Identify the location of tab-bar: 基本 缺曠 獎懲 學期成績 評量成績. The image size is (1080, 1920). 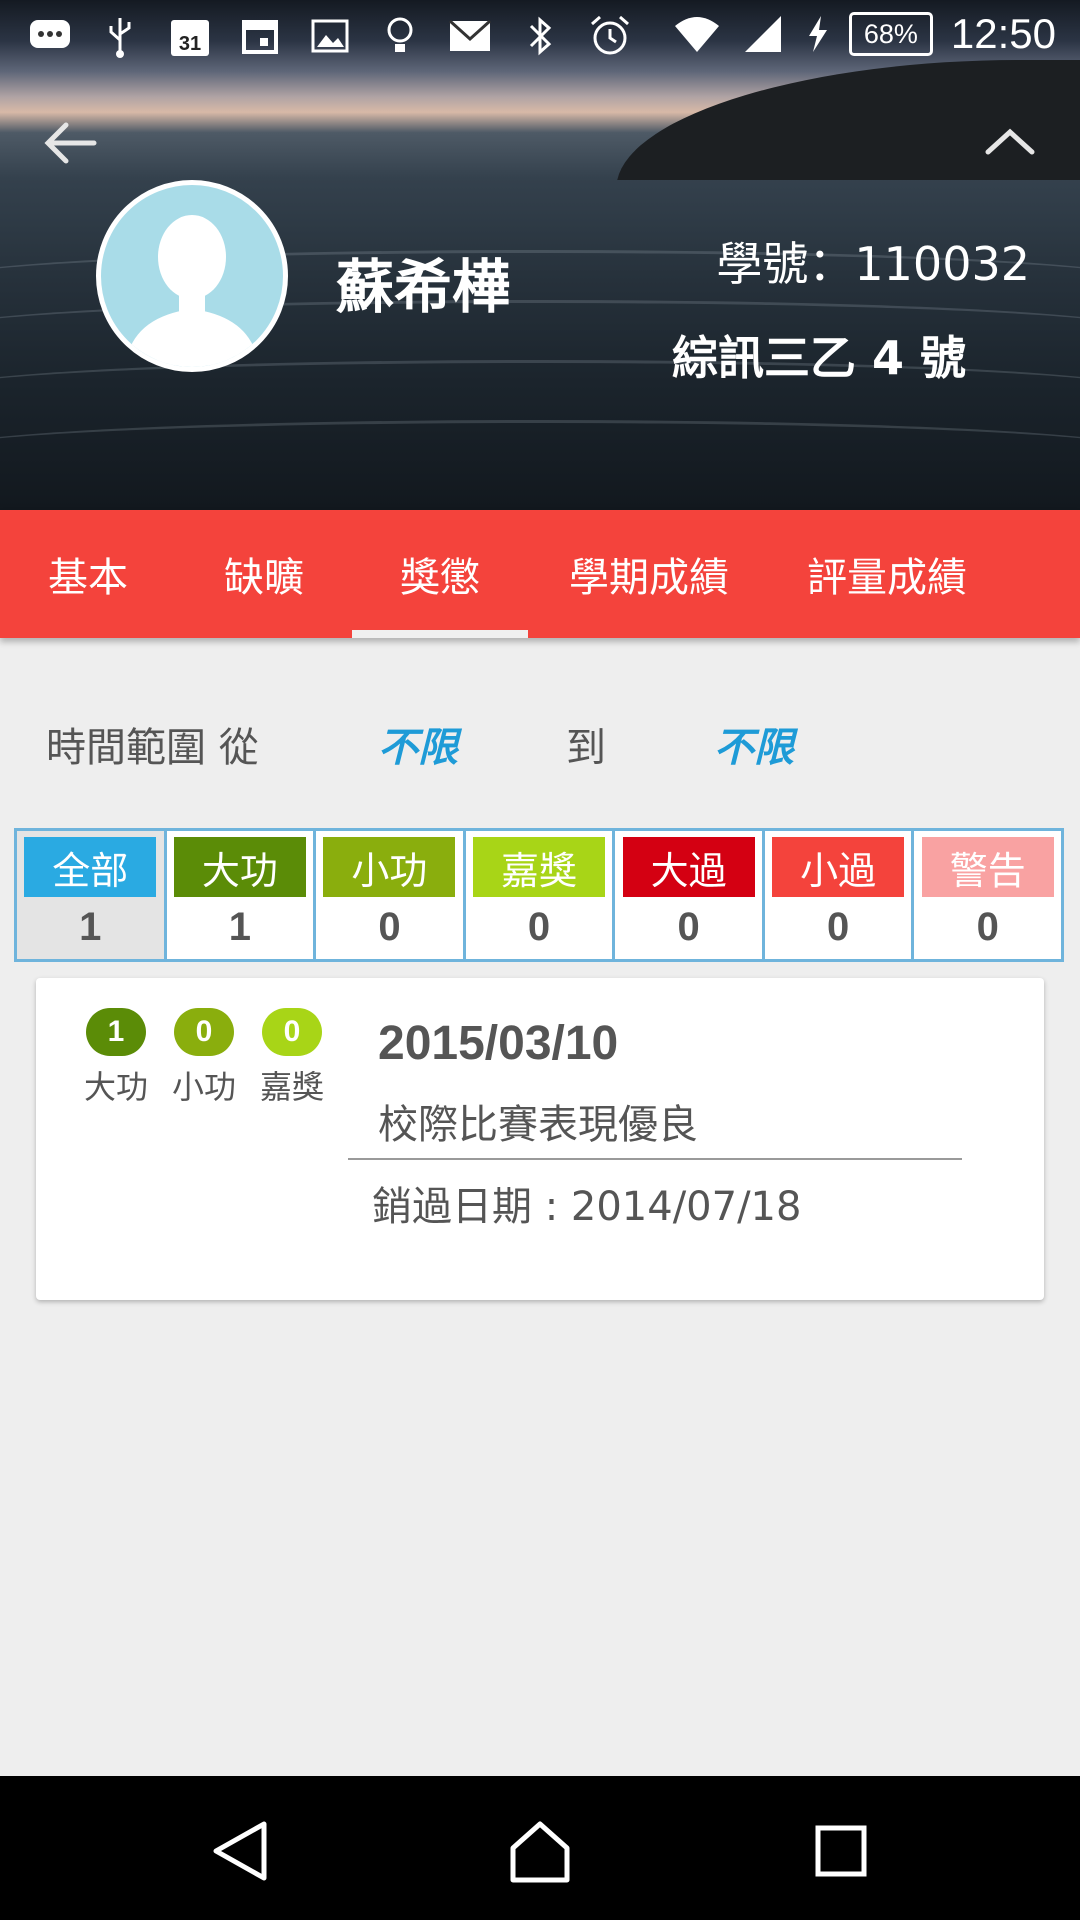
(540, 574).